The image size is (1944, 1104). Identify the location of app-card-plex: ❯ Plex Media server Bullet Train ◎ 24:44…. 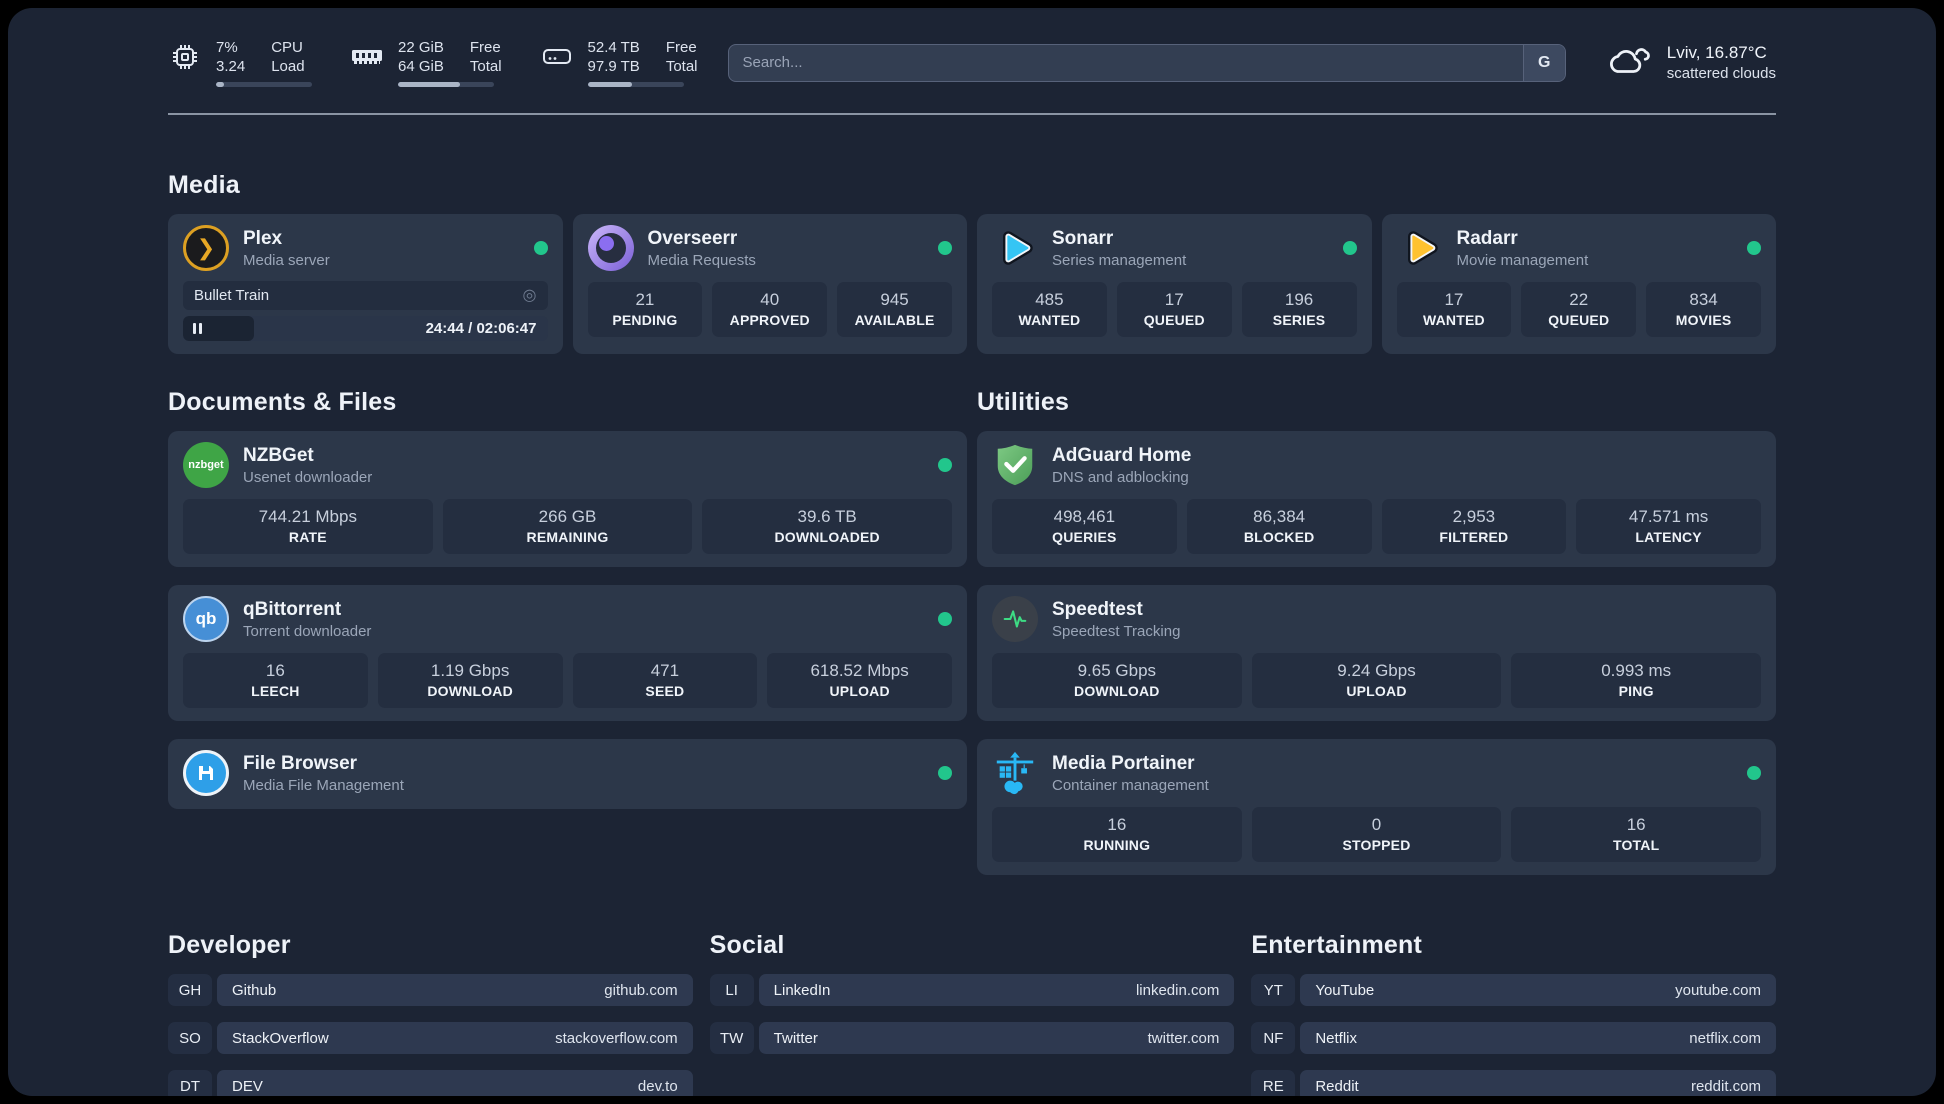
(365, 284).